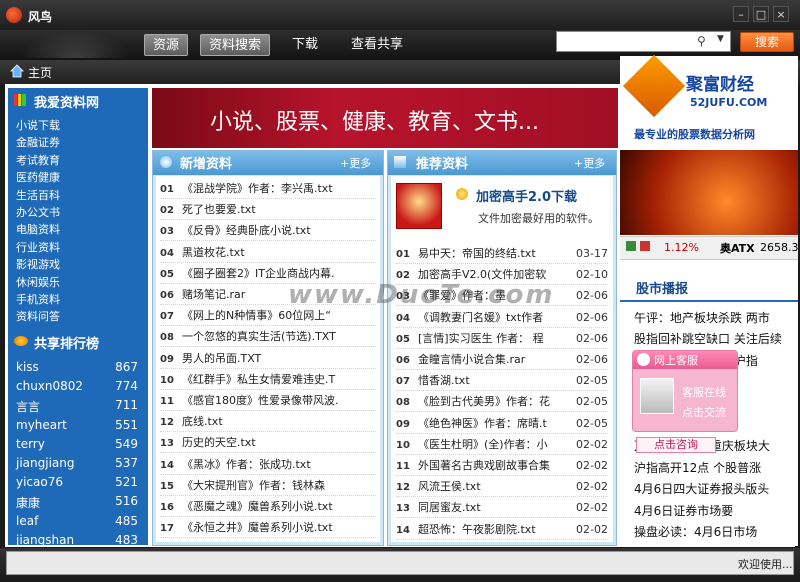 The image size is (800, 582). I want to click on new-more-link: +更多, so click(355, 163).